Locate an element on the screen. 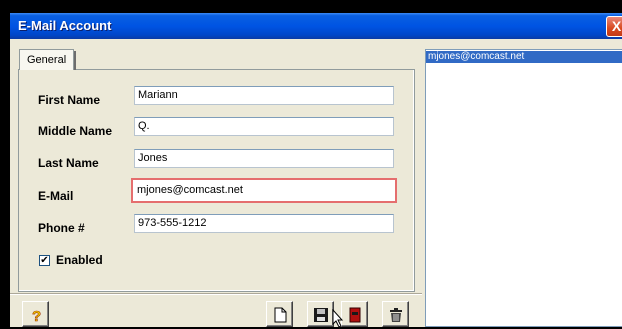 This screenshot has height=329, width=622. new-document-icon is located at coordinates (280, 315).